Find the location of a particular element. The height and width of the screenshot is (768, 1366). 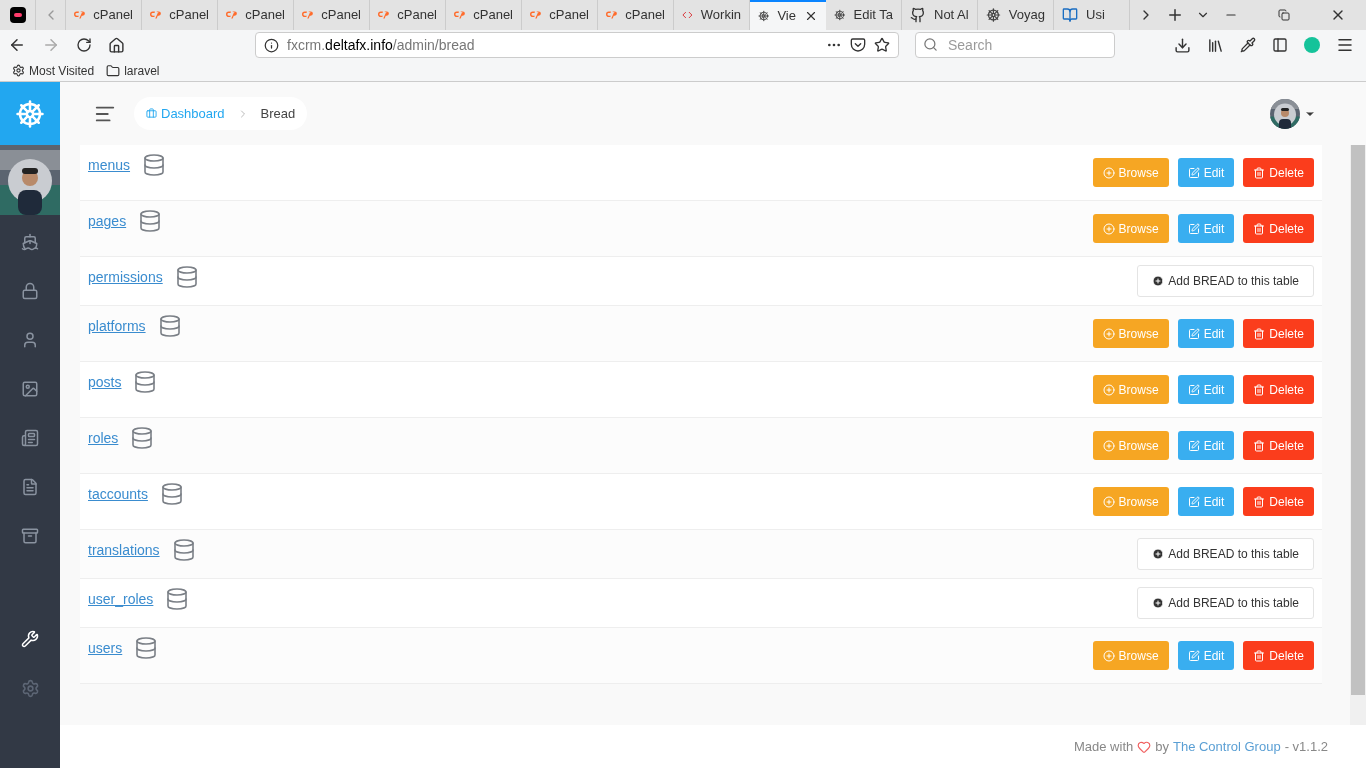

sidebar-icon is located at coordinates (1280, 45).